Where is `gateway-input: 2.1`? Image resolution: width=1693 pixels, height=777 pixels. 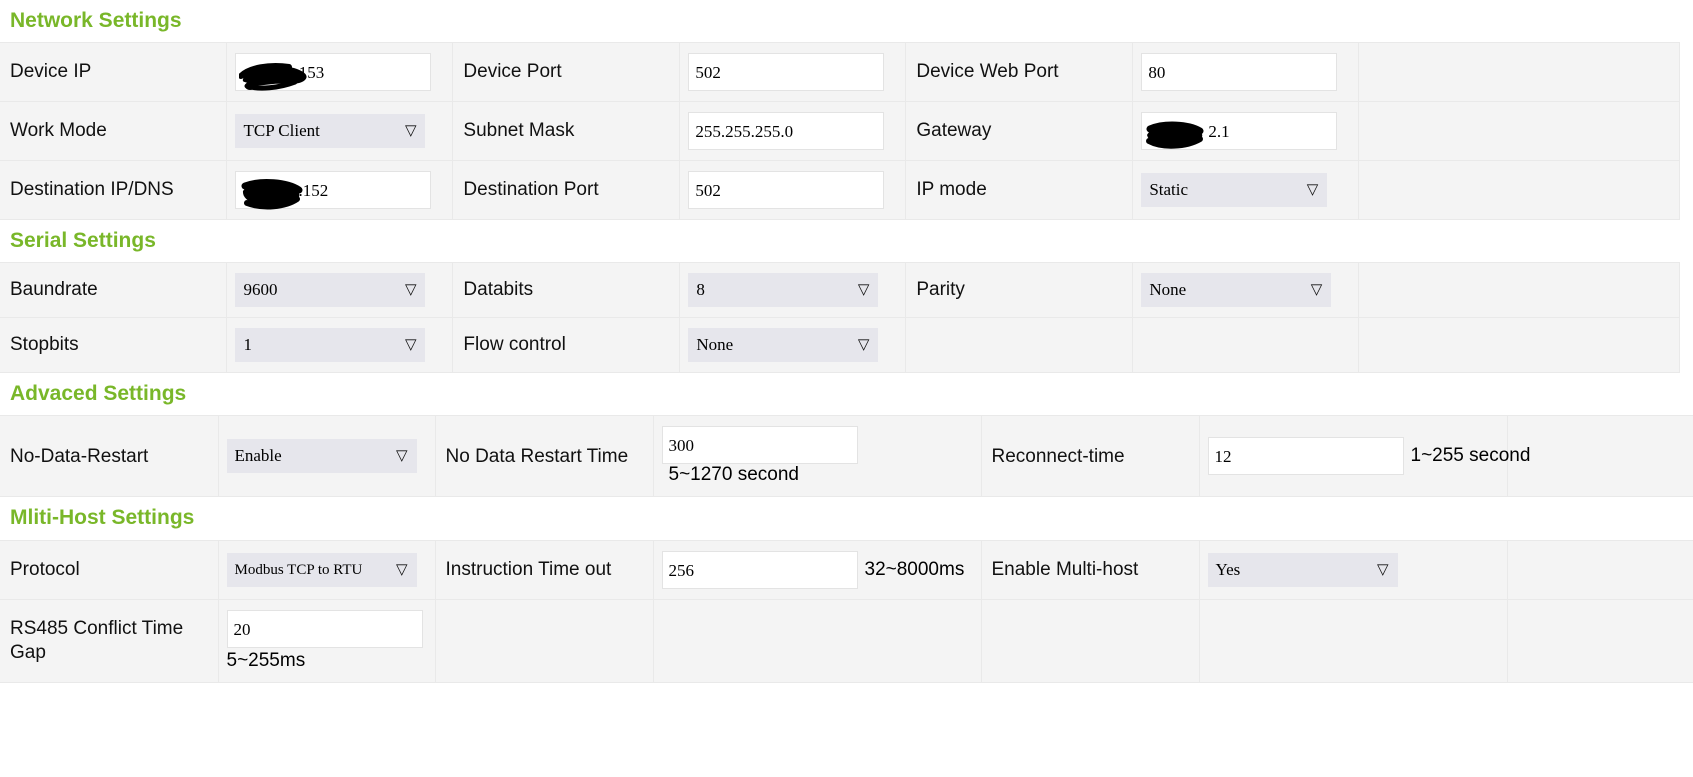 gateway-input: 2.1 is located at coordinates (1239, 131).